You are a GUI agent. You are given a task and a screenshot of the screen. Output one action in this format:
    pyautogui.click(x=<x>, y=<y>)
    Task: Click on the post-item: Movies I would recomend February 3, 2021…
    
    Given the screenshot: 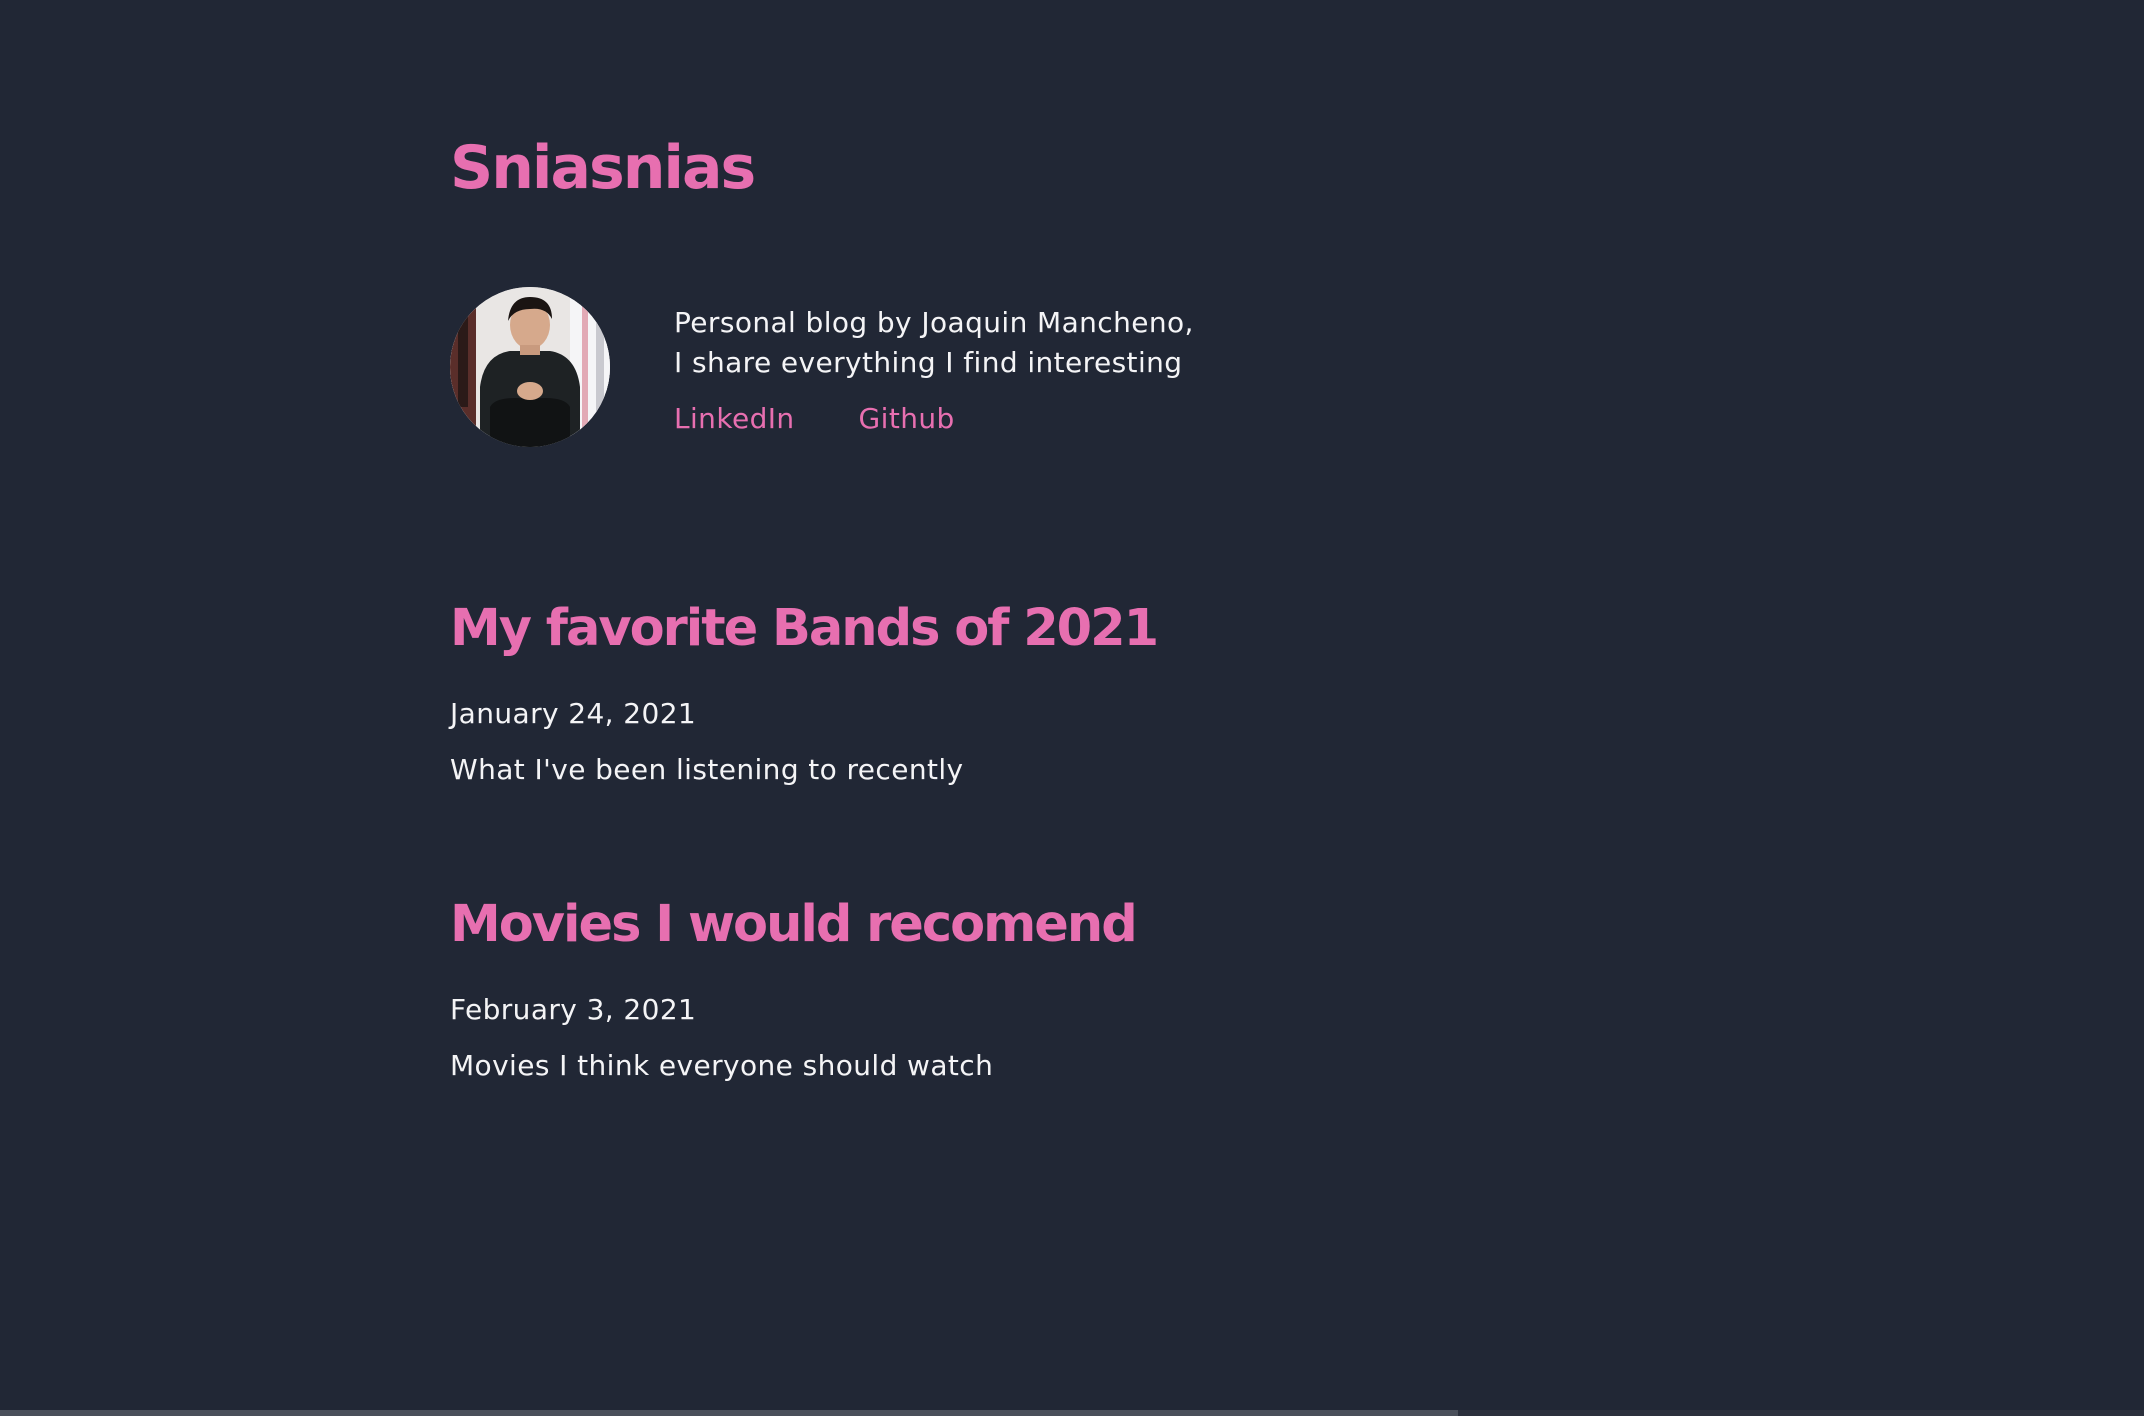 What is the action you would take?
    pyautogui.click(x=794, y=988)
    